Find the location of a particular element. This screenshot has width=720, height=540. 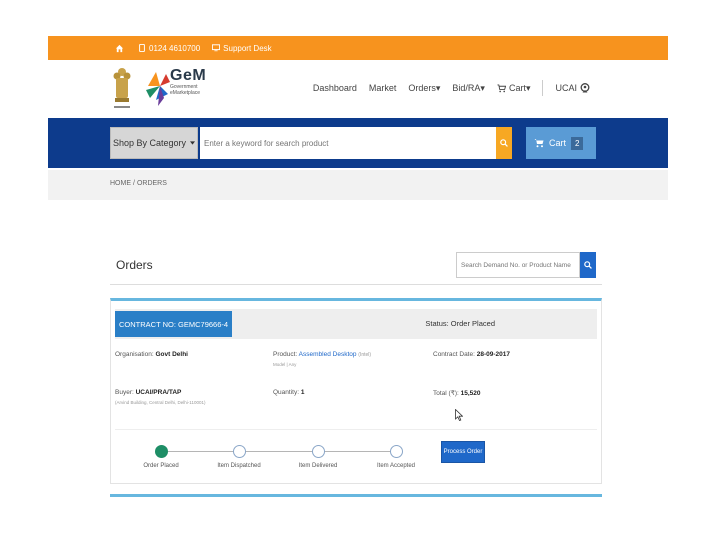

quantity-label: Quantity: is located at coordinates (286, 392).